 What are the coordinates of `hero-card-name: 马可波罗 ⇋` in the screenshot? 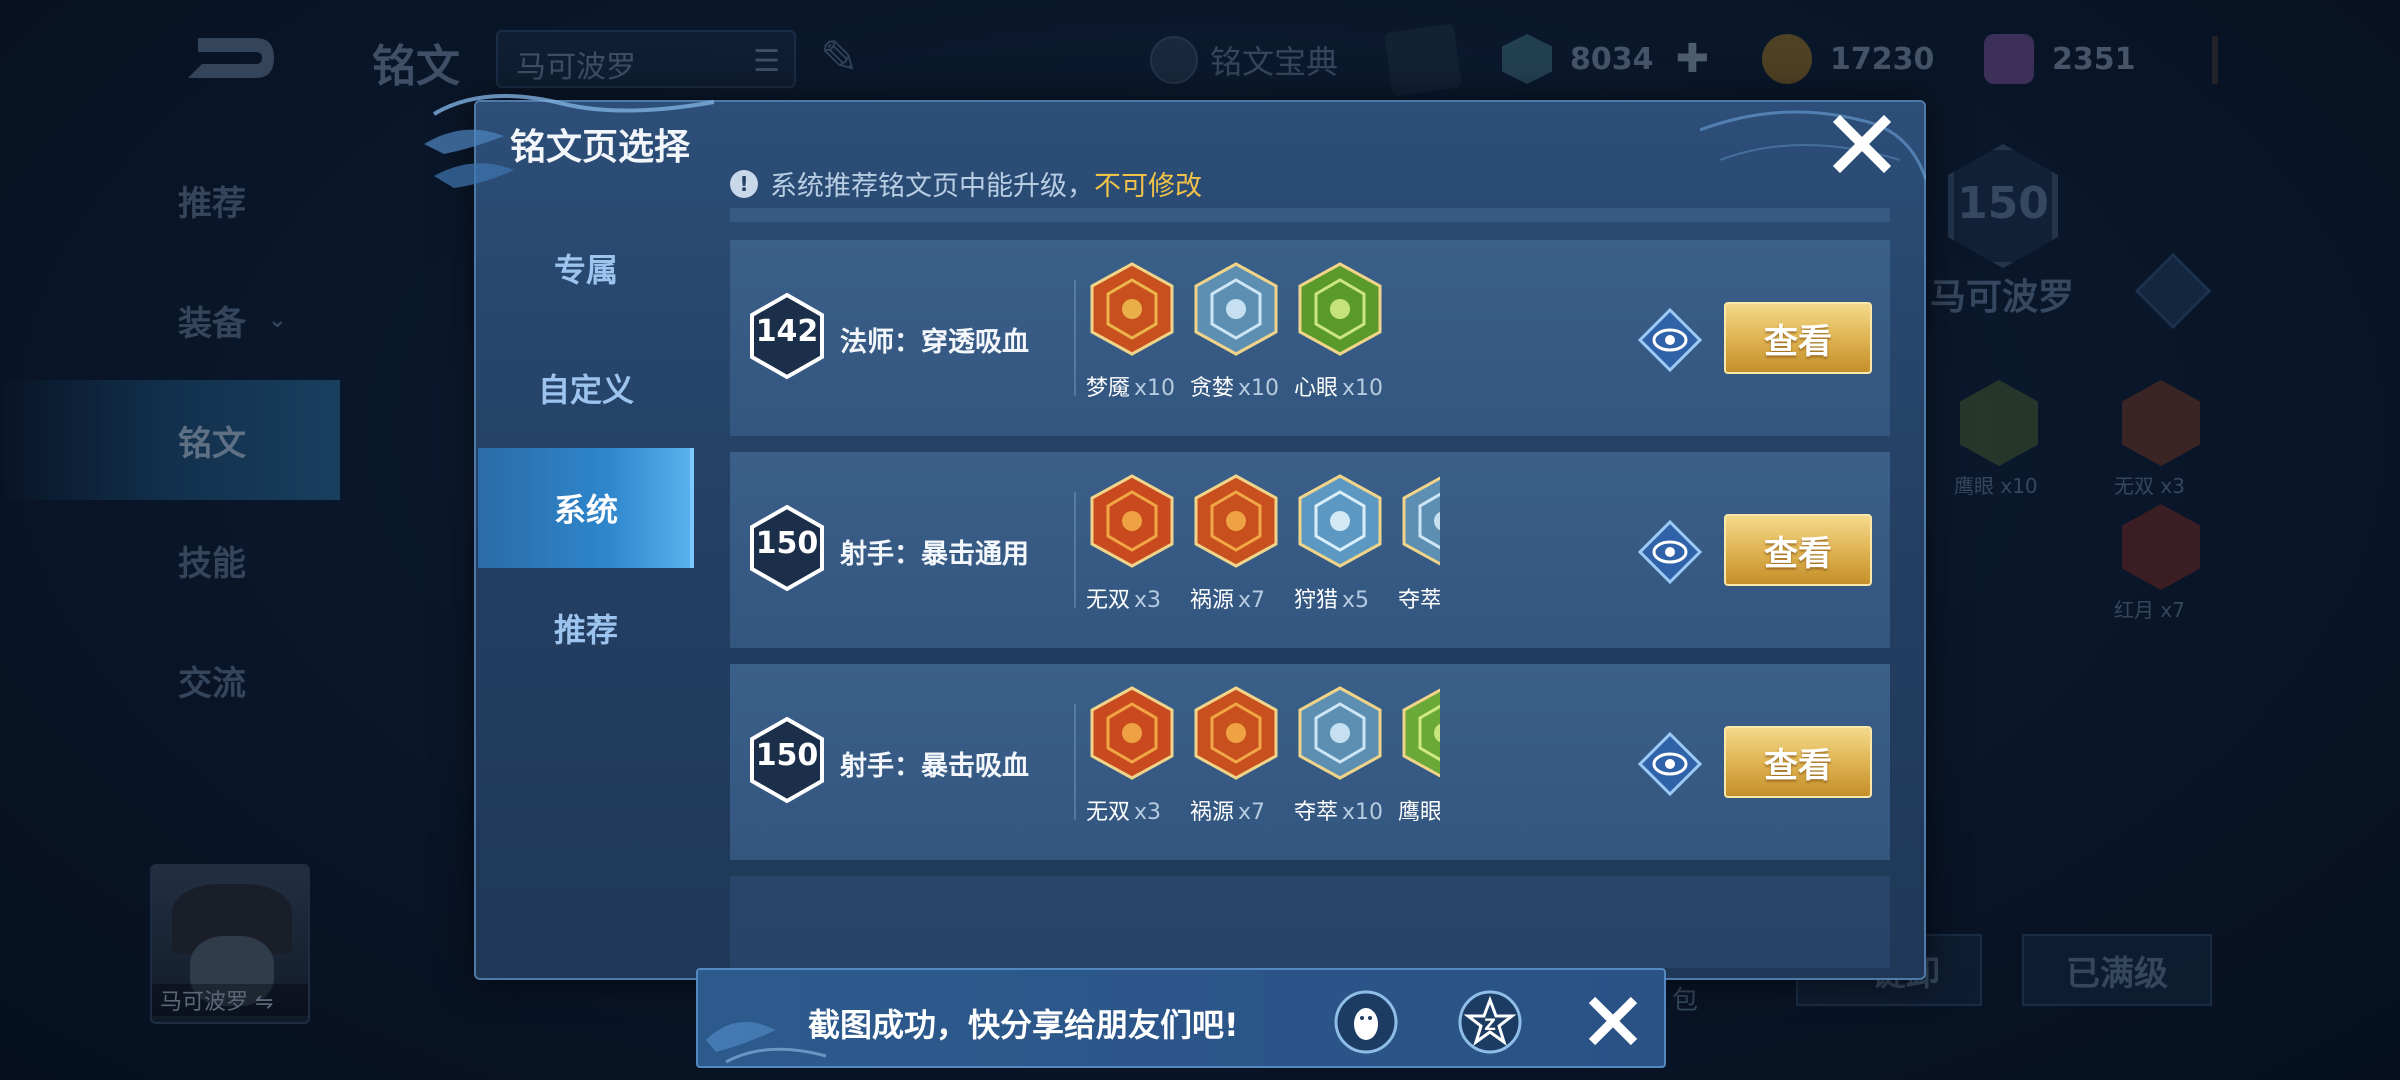 It's located at (230, 1000).